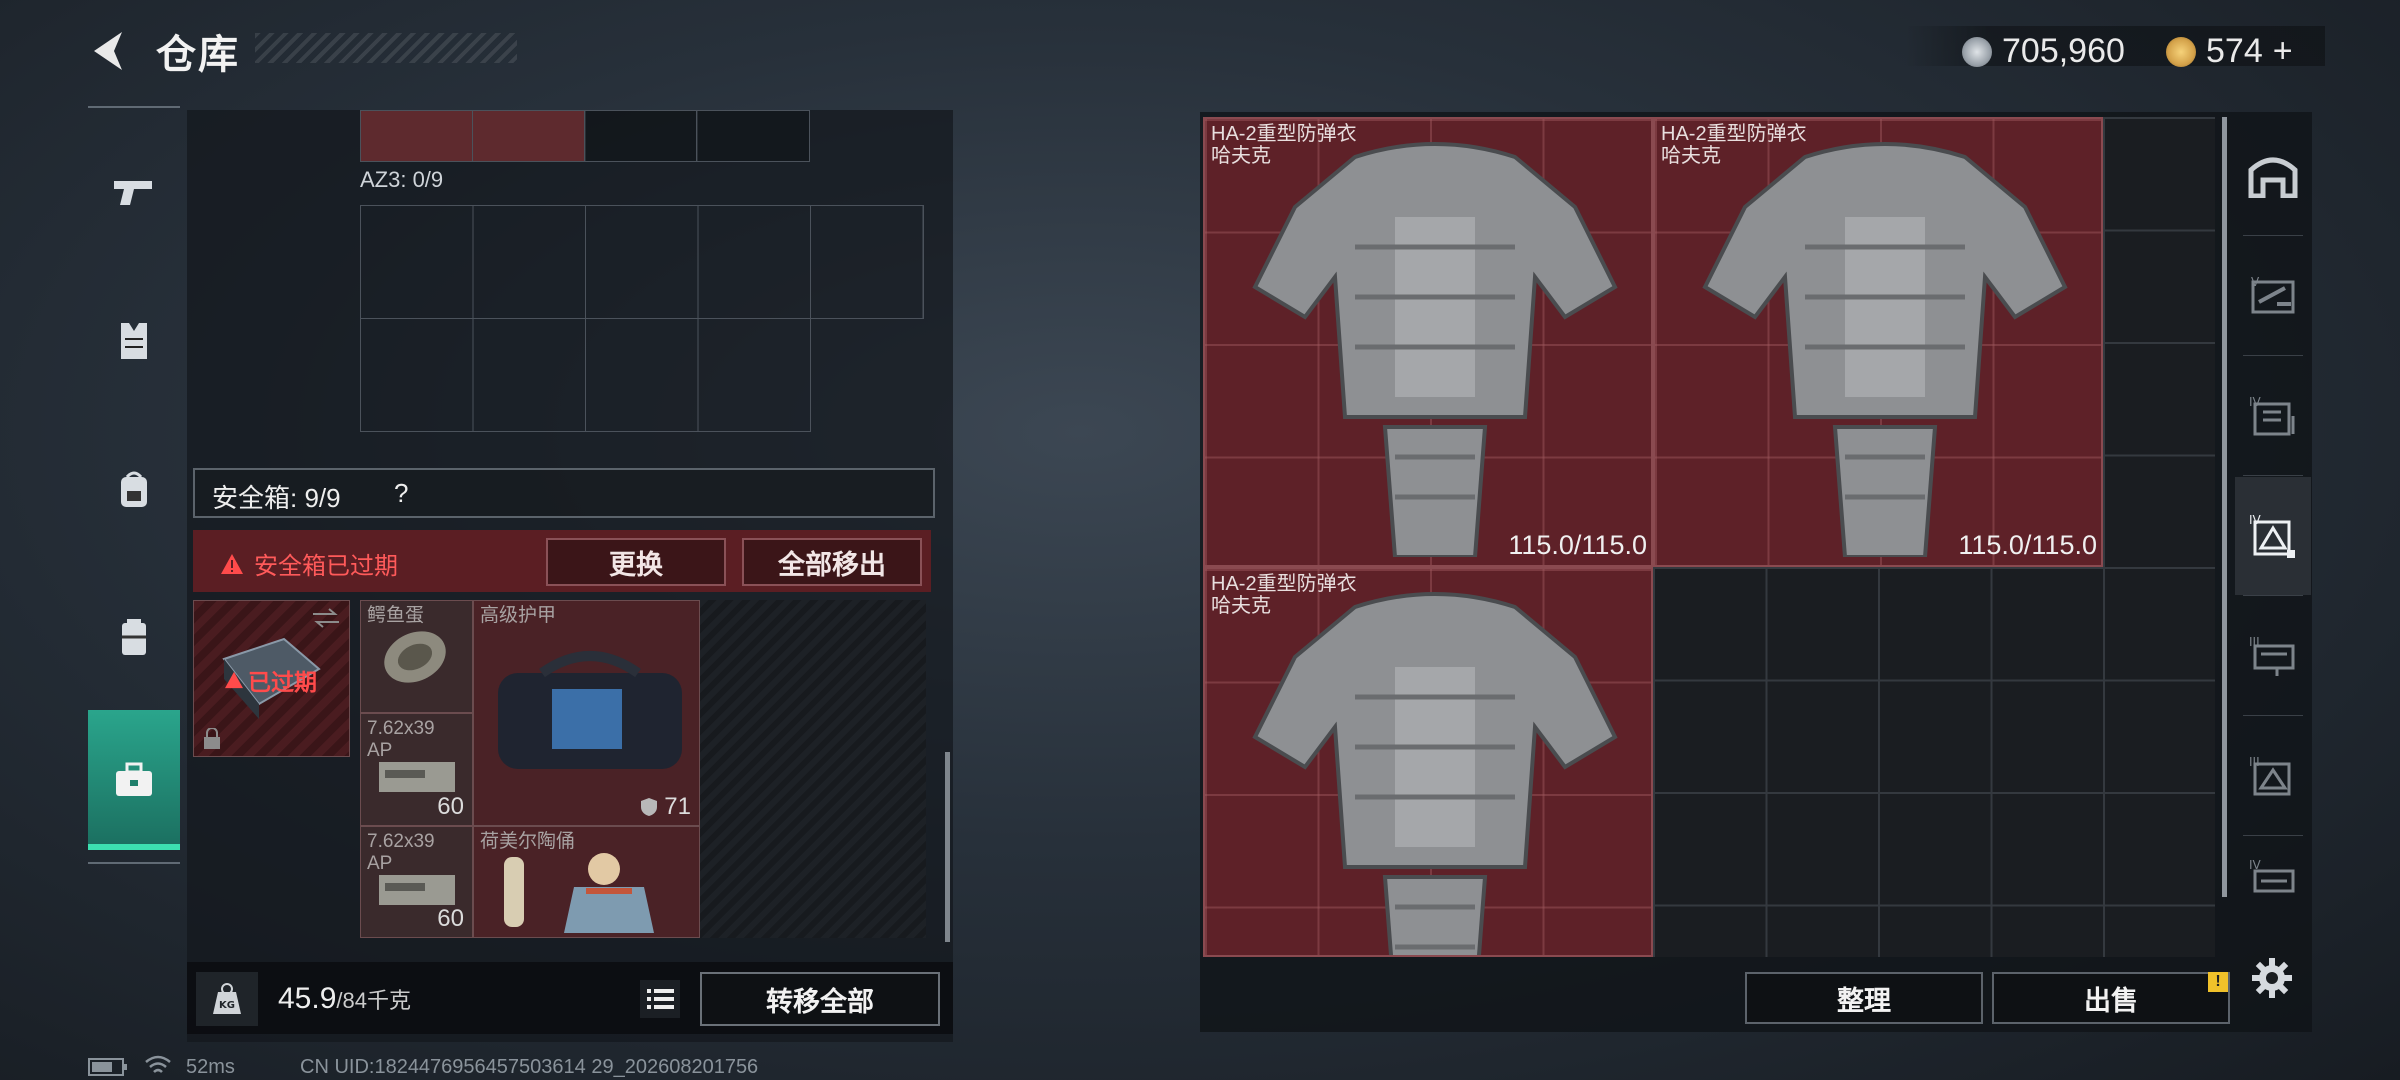 The height and width of the screenshot is (1080, 2400). Describe the element at coordinates (2218, 982) in the screenshot. I see `sell-alert-badge: !` at that location.